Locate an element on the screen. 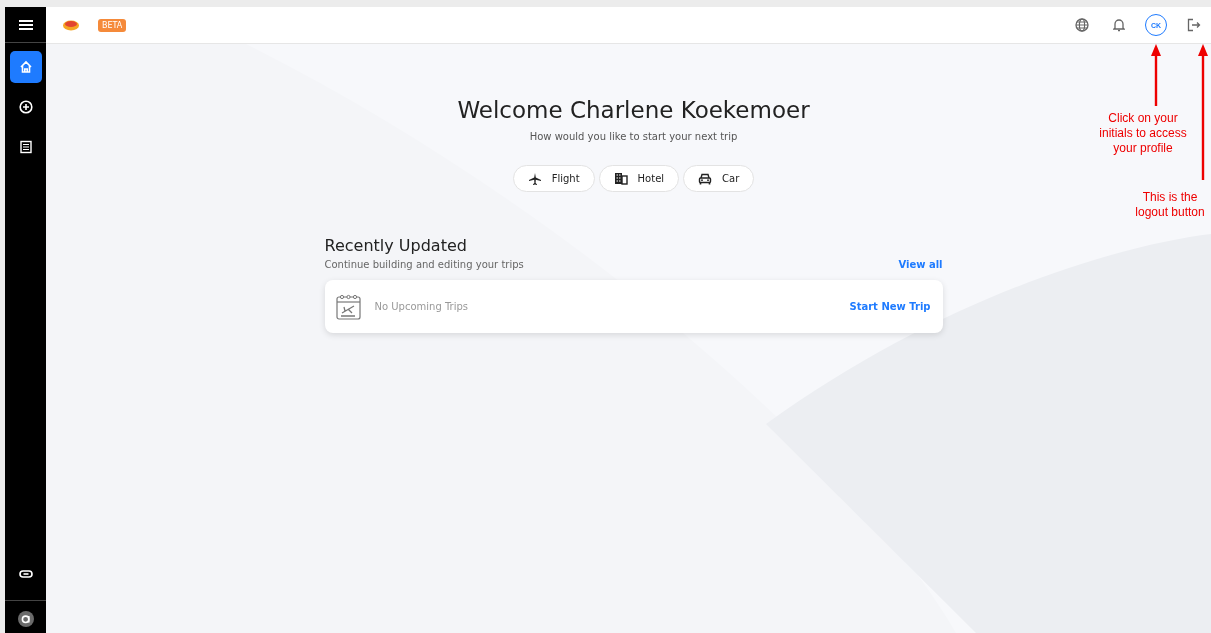 This screenshot has height=633, width=1211. section-title: Recently Updated is located at coordinates (396, 245).